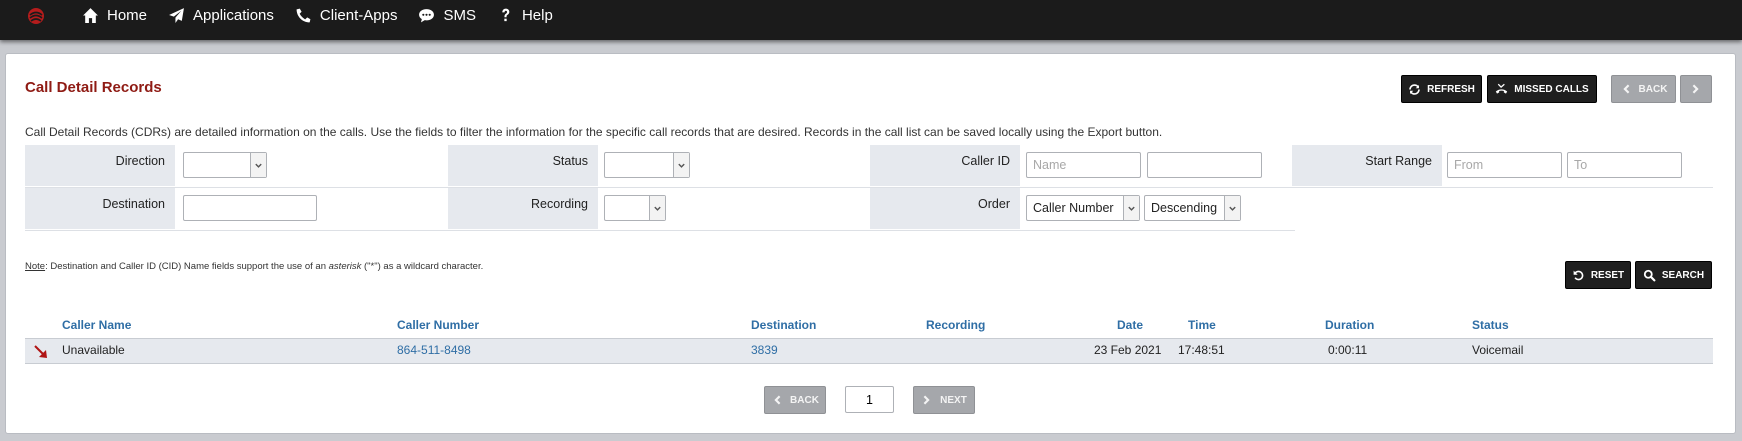 The width and height of the screenshot is (1742, 441). I want to click on column-header-time: Time, so click(1202, 325).